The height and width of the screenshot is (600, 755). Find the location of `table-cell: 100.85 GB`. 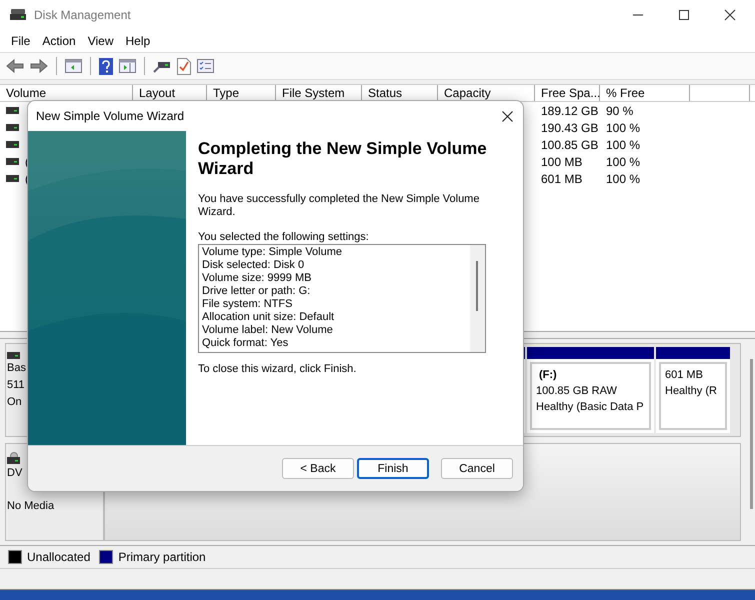

table-cell: 100.85 GB is located at coordinates (569, 145).